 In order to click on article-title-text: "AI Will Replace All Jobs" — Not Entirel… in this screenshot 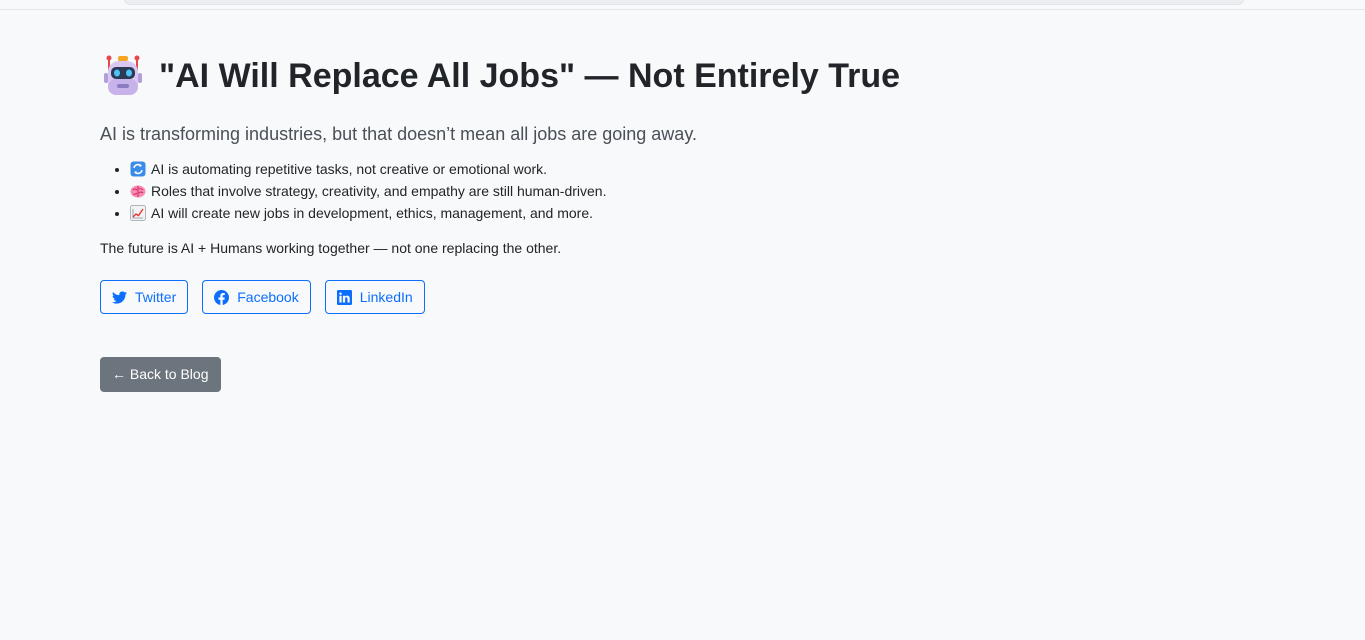, I will do `click(530, 76)`.